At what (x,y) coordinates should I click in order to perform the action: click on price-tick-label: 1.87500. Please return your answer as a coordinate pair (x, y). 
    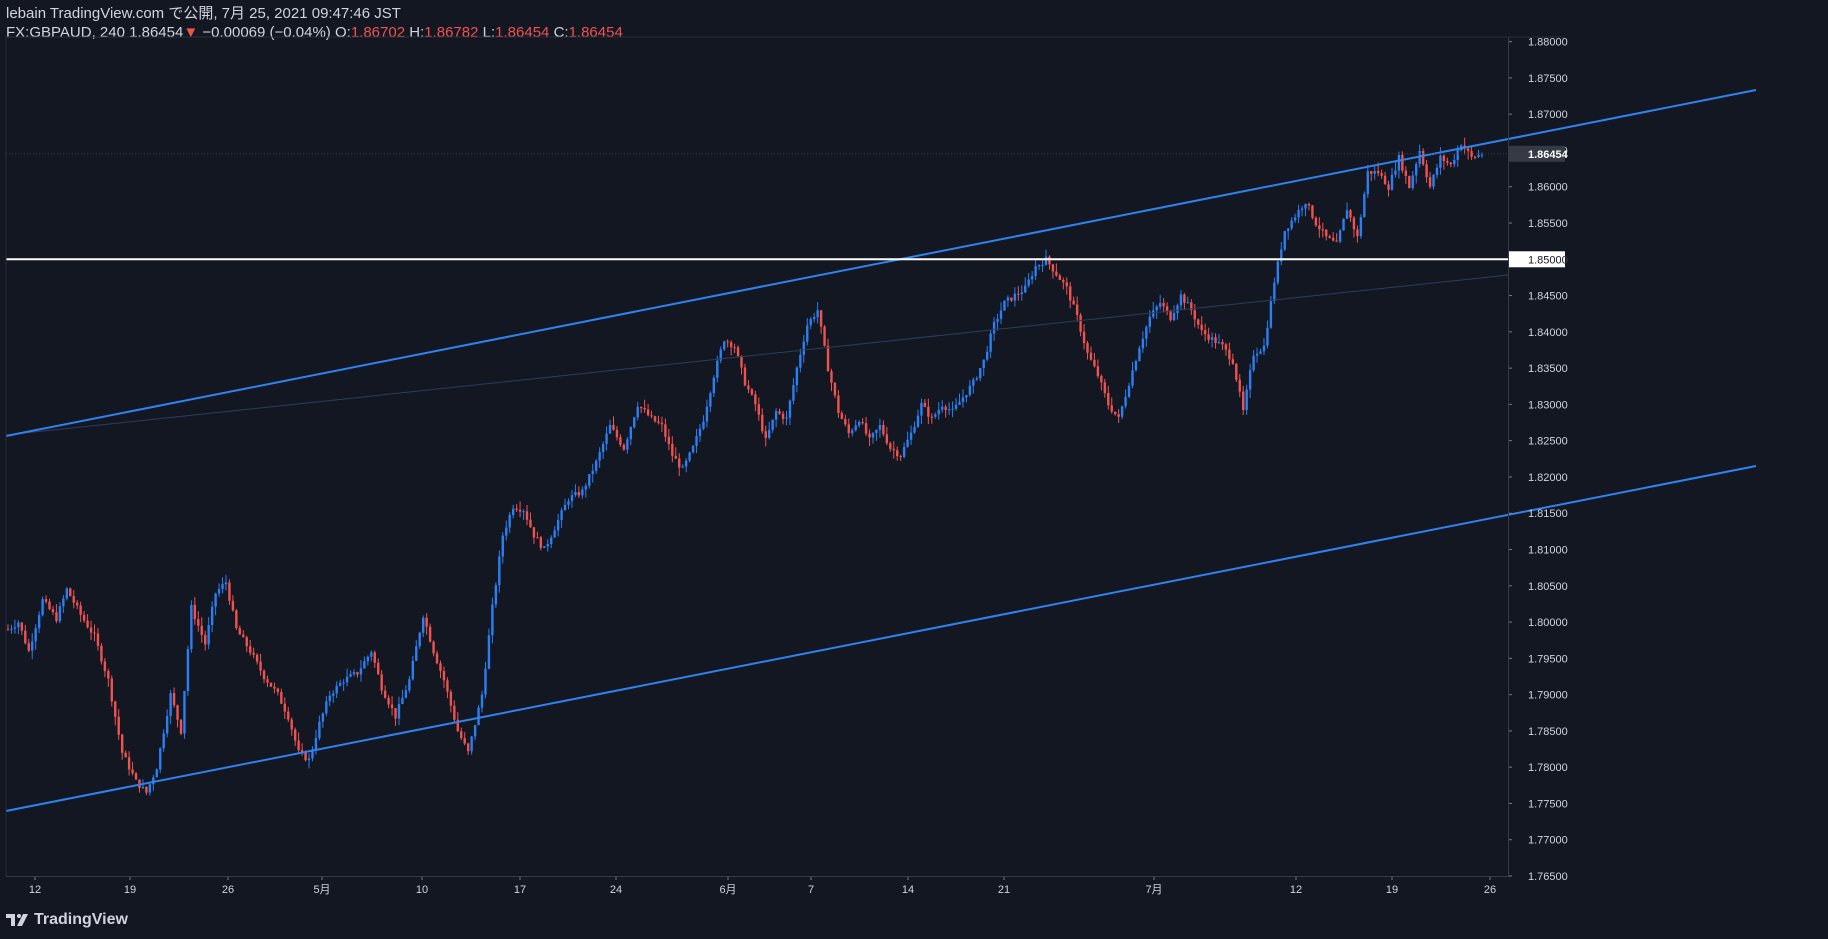
    Looking at the image, I should click on (1548, 79).